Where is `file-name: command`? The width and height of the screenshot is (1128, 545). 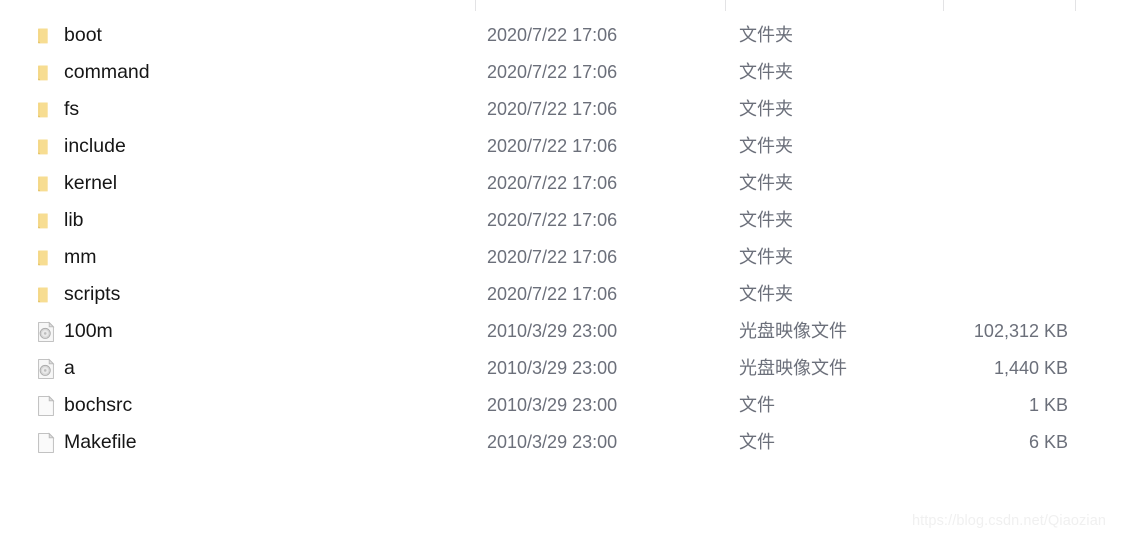
file-name: command is located at coordinates (107, 72).